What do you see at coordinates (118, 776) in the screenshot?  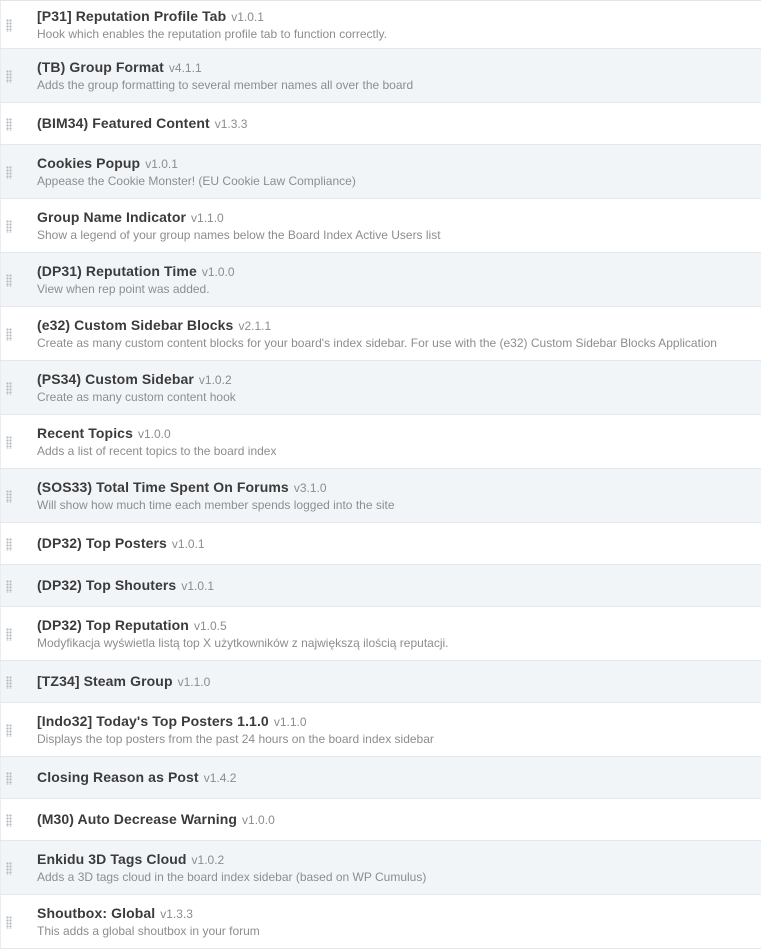 I see `hook-title: Closing Reason as Post` at bounding box center [118, 776].